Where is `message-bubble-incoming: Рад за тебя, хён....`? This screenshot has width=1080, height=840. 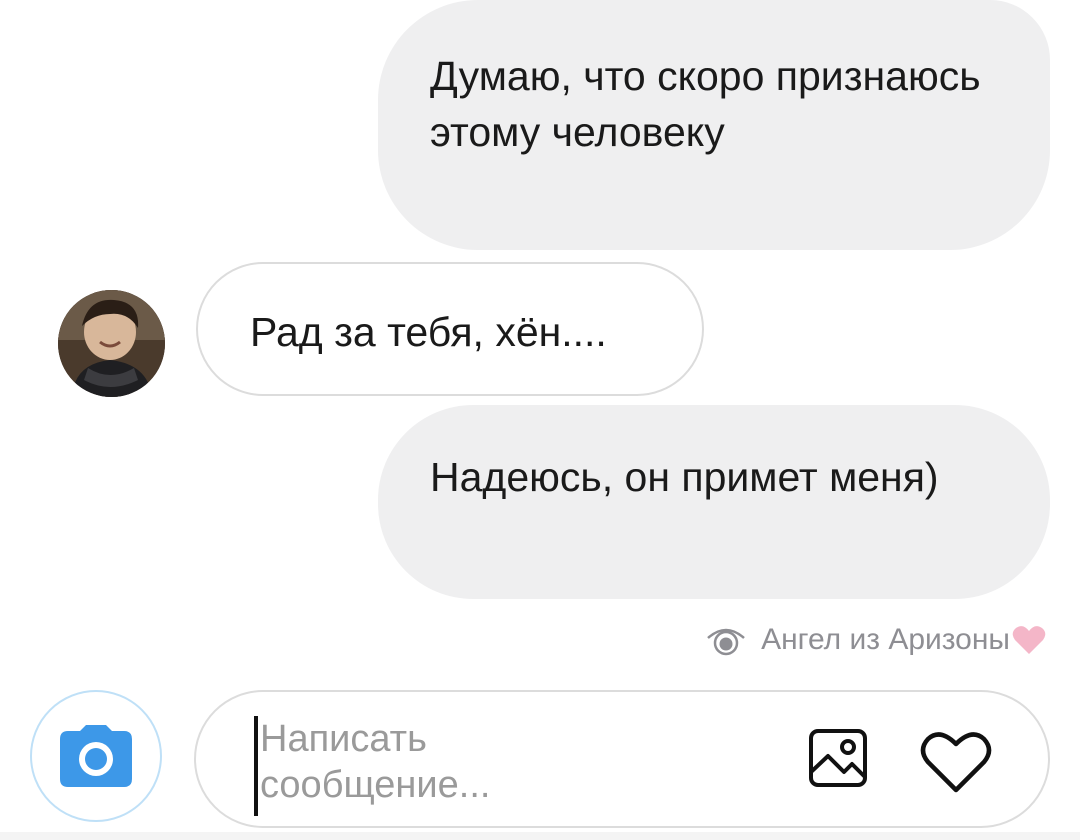
message-bubble-incoming: Рад за тебя, хён.... is located at coordinates (450, 329).